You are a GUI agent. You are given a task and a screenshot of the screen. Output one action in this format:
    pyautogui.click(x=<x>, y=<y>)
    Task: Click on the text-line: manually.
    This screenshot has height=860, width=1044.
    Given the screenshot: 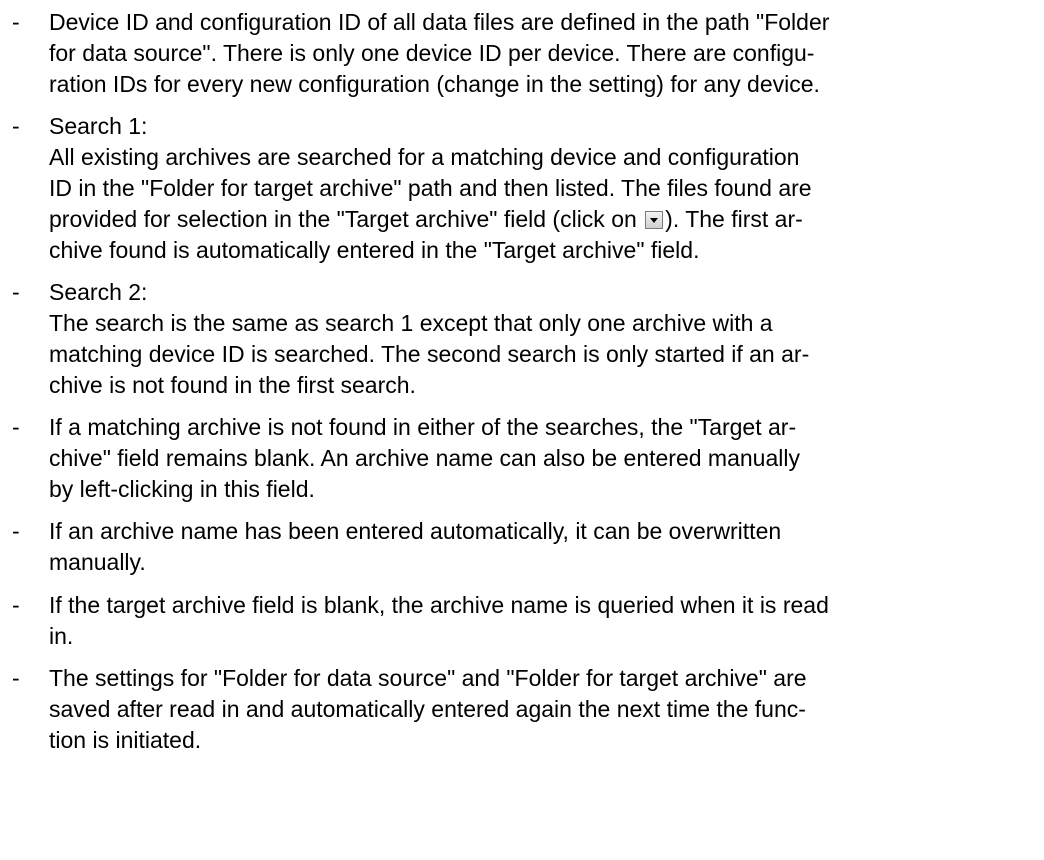 What is the action you would take?
    pyautogui.click(x=97, y=562)
    